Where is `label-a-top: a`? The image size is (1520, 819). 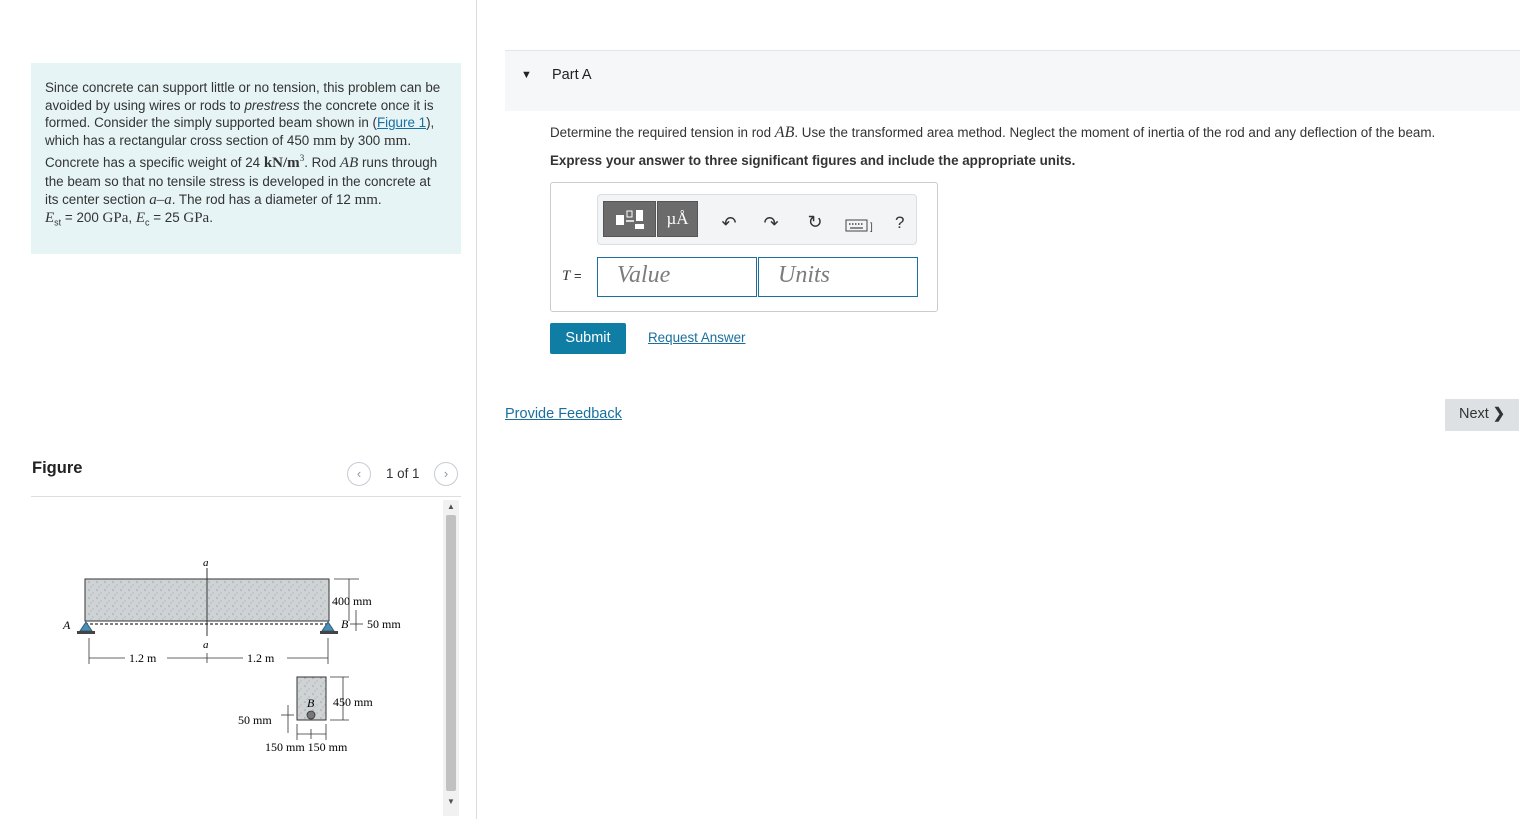
label-a-top: a is located at coordinates (206, 563).